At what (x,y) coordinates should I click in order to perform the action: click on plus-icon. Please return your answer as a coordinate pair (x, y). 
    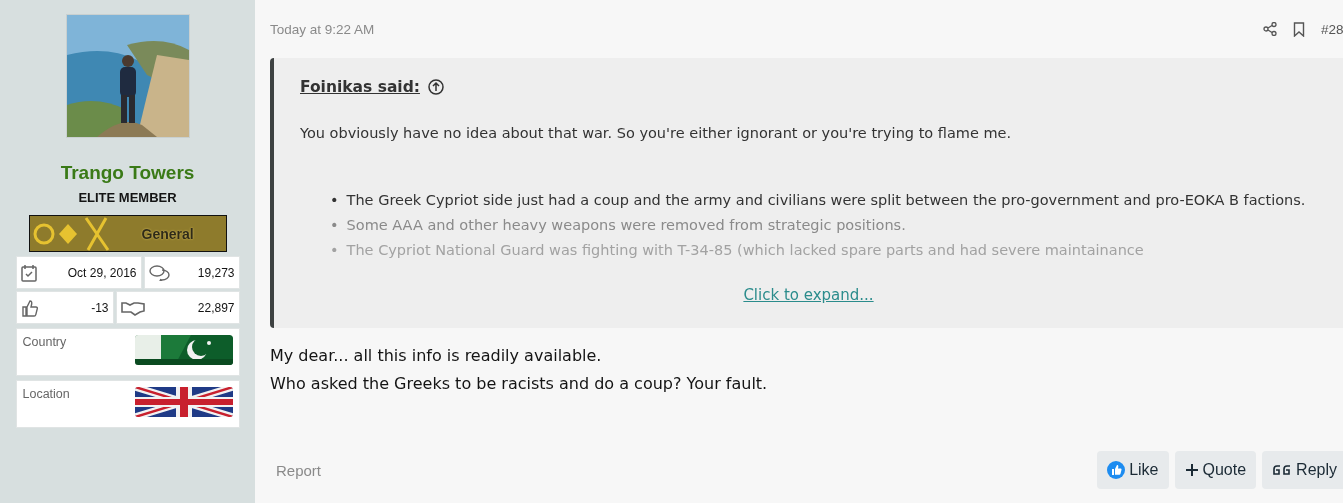
    Looking at the image, I should click on (1191, 470).